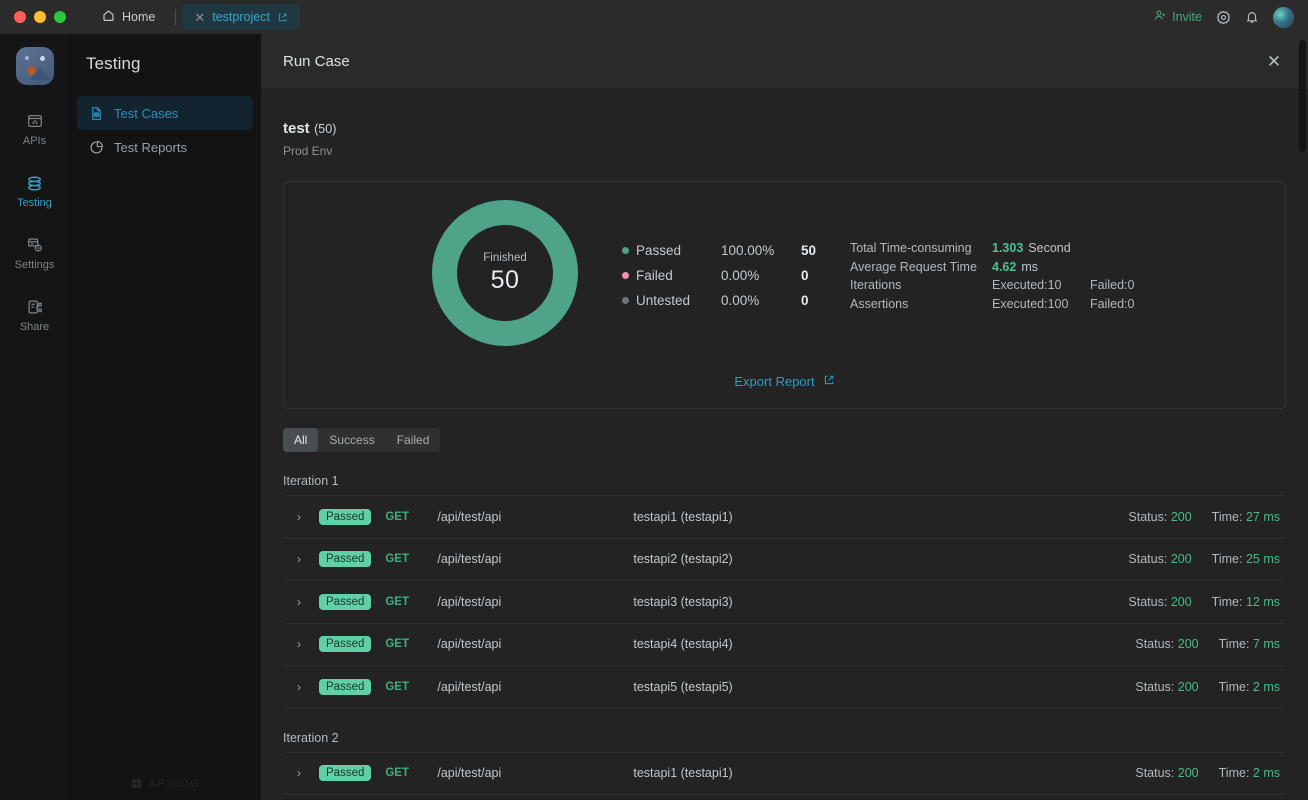 The height and width of the screenshot is (800, 1308). Describe the element at coordinates (1302, 417) in the screenshot. I see `vertical-scrollbar` at that location.